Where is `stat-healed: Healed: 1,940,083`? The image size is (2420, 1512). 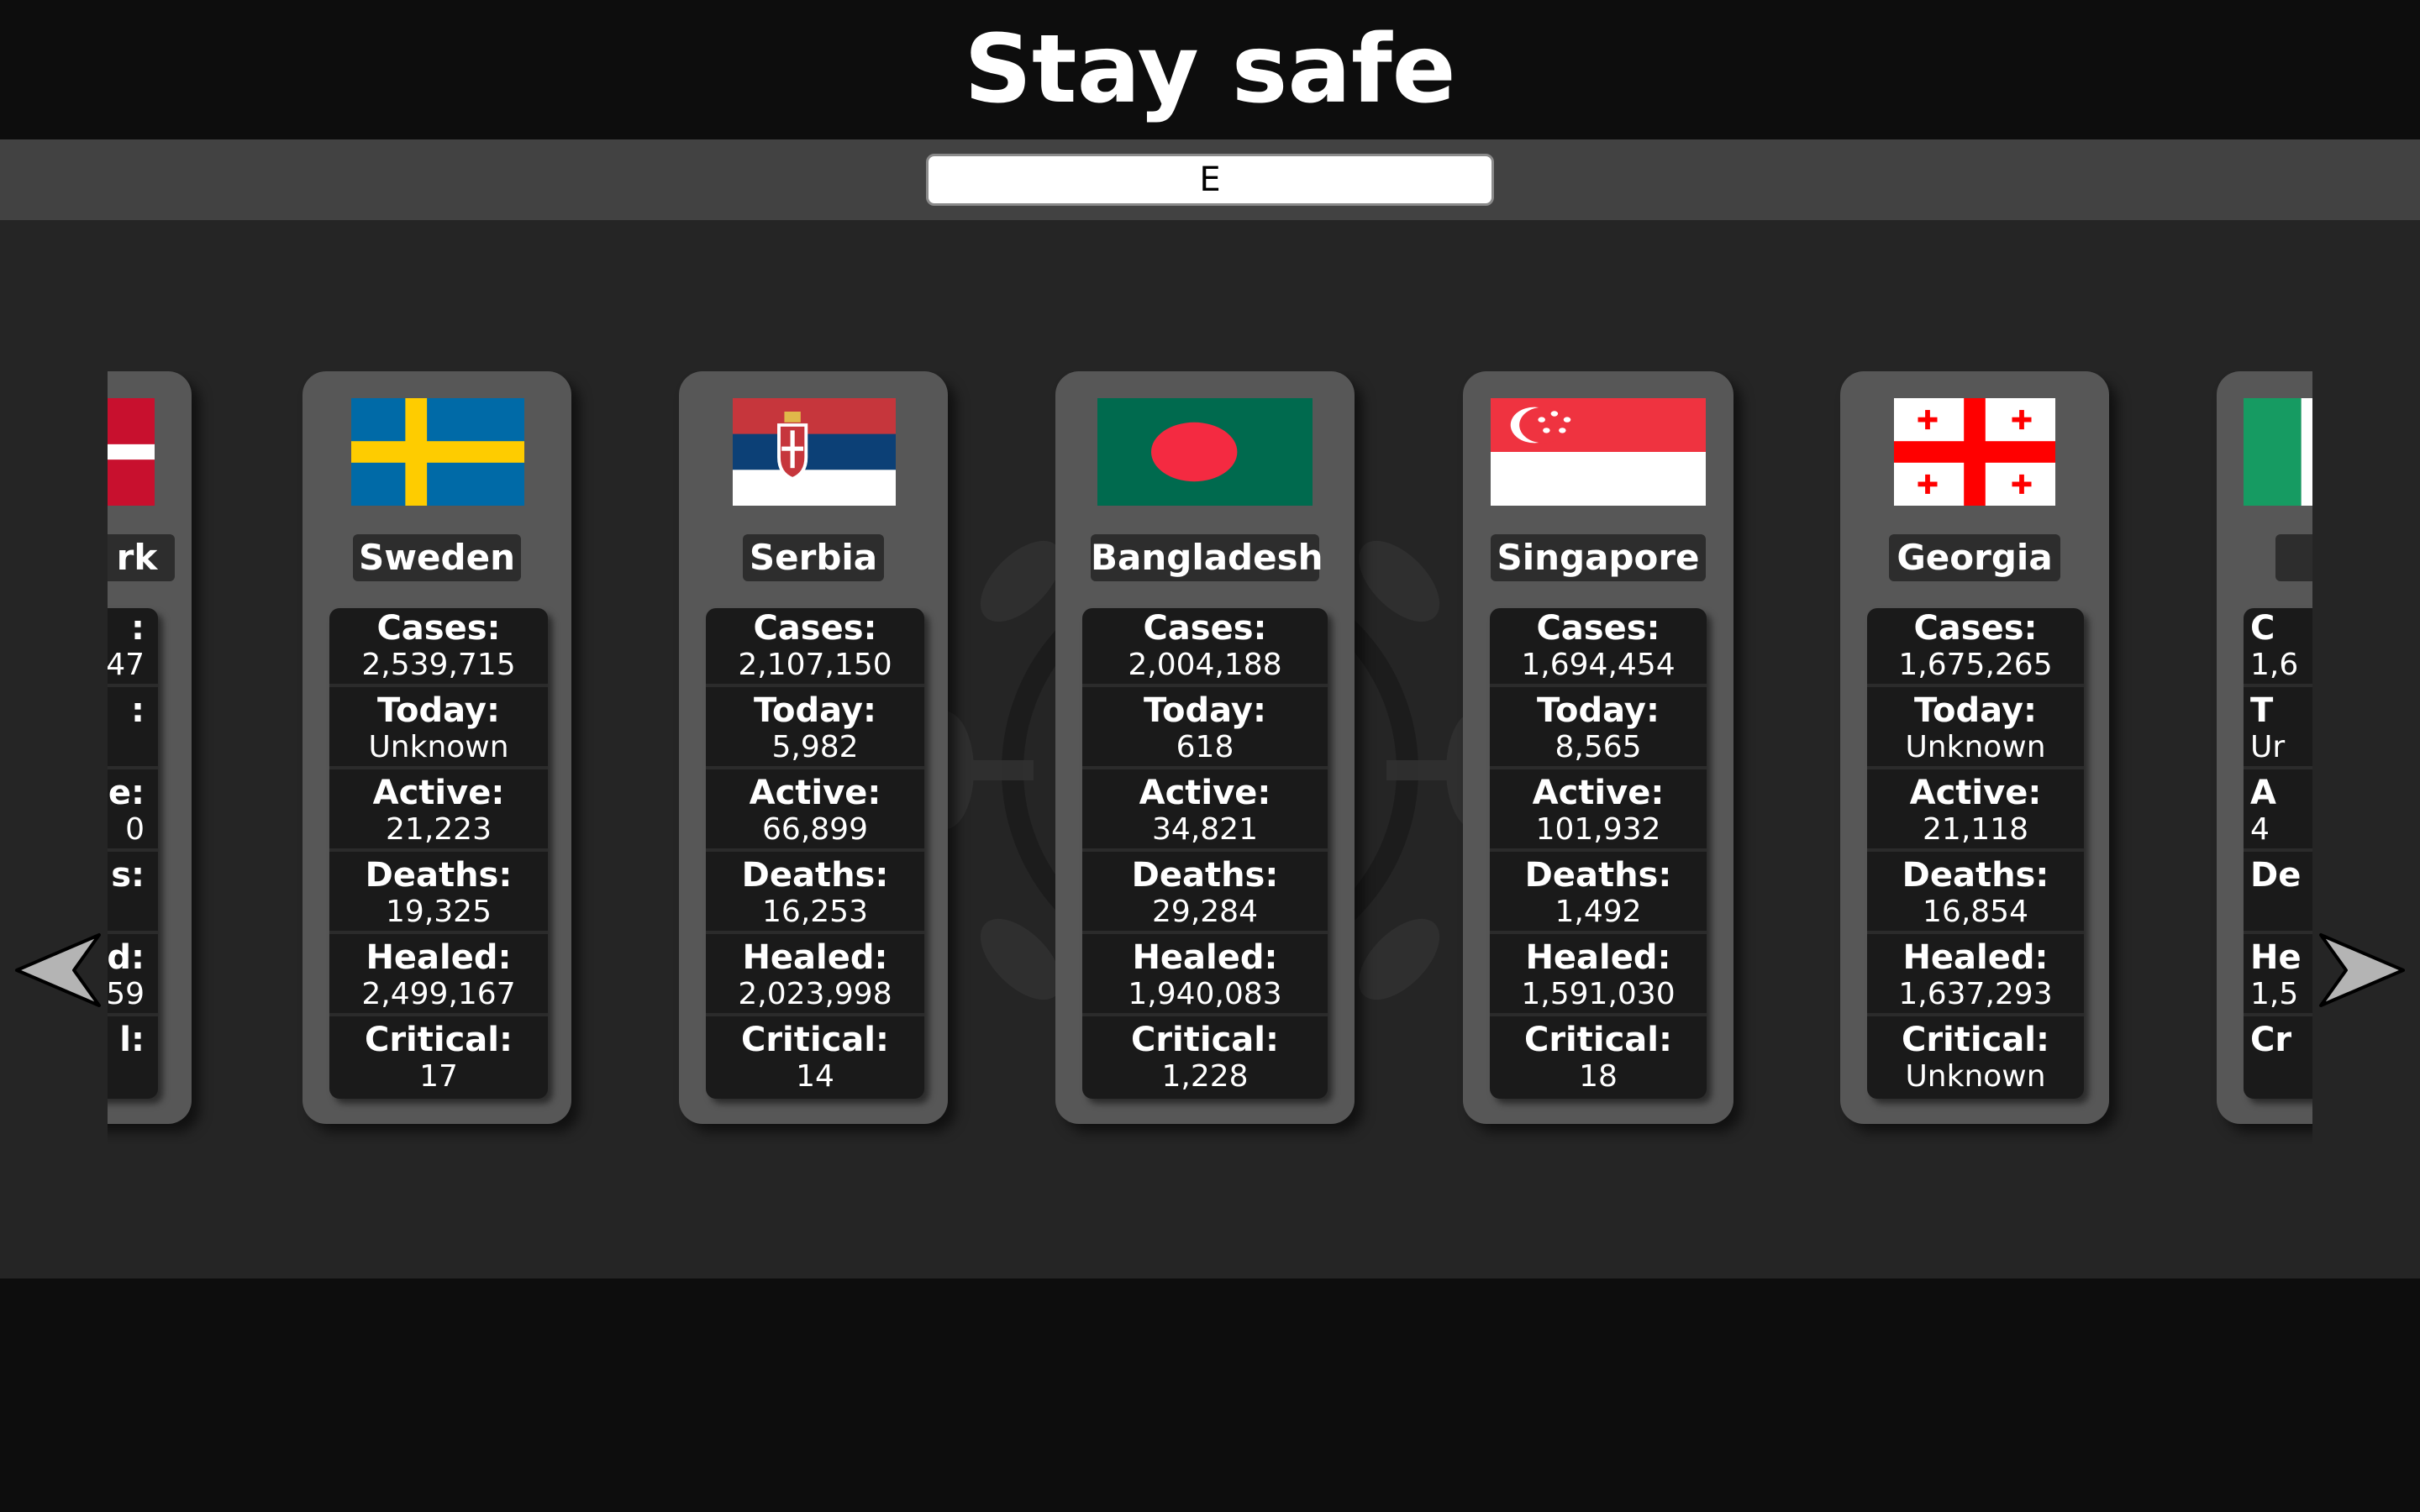 stat-healed: Healed: 1,940,083 is located at coordinates (1205, 976).